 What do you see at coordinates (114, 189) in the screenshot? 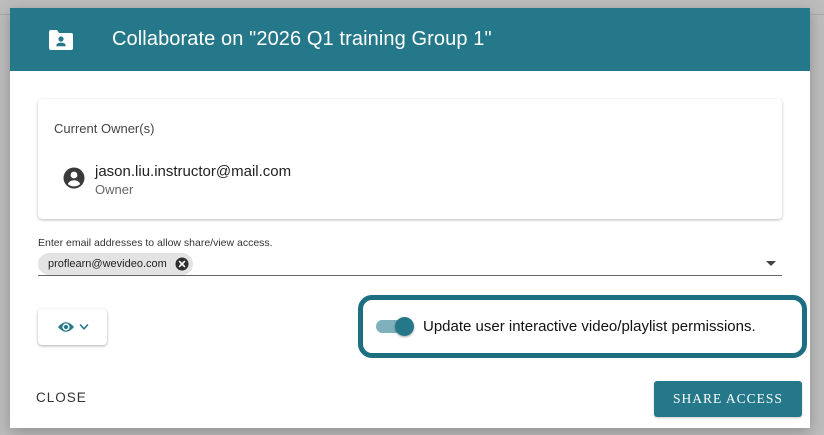
I see `owner-role: Owner` at bounding box center [114, 189].